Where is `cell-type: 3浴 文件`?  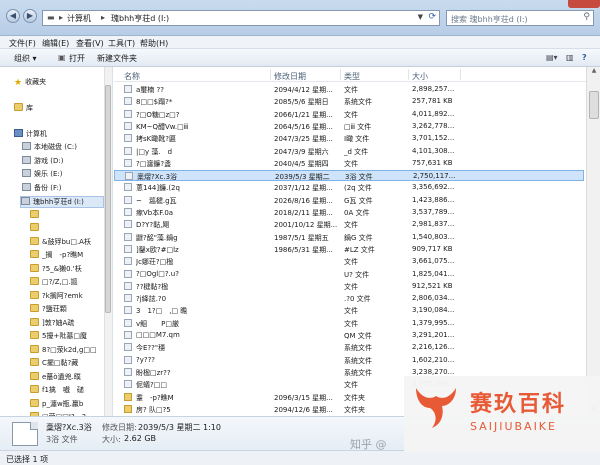 cell-type: 3浴 文件 is located at coordinates (359, 177).